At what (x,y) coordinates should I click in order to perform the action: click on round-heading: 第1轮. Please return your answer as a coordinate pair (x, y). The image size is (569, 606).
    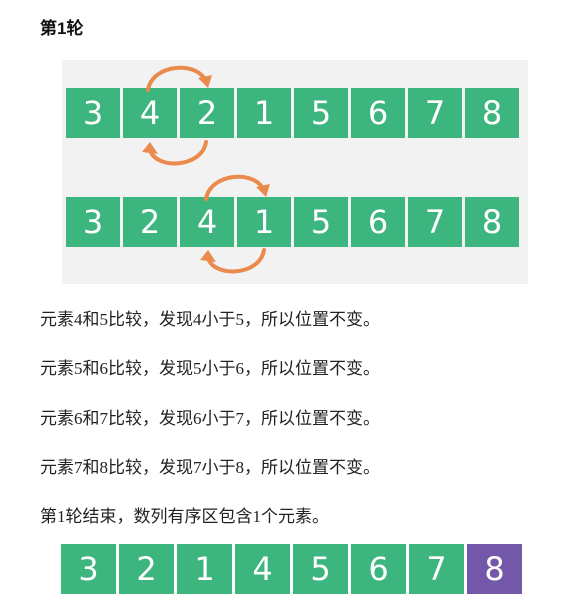
    Looking at the image, I should click on (62, 28).